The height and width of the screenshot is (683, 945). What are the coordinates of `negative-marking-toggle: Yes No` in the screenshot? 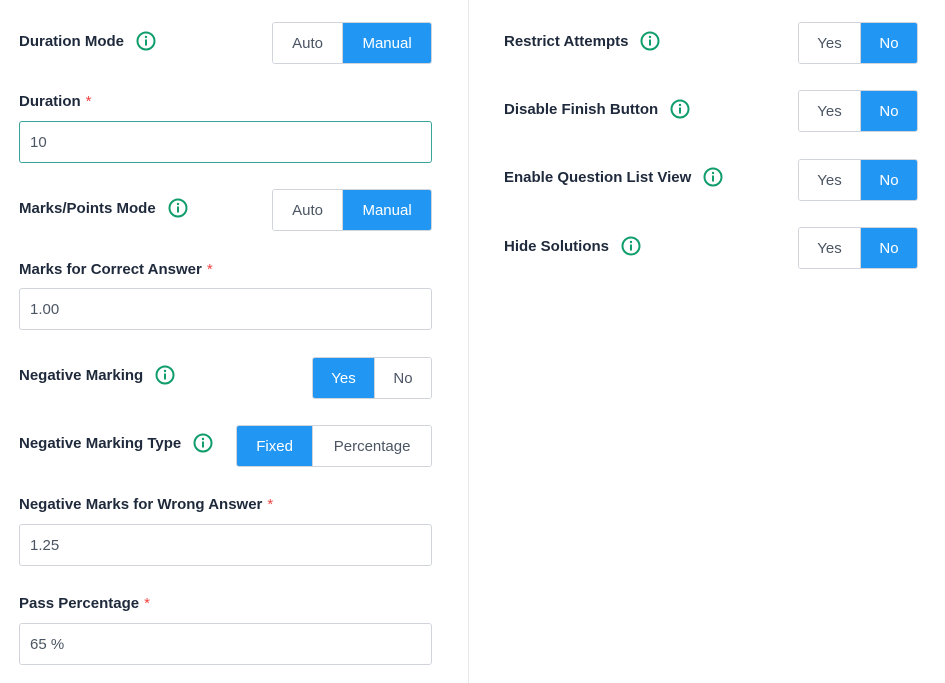 It's located at (372, 378).